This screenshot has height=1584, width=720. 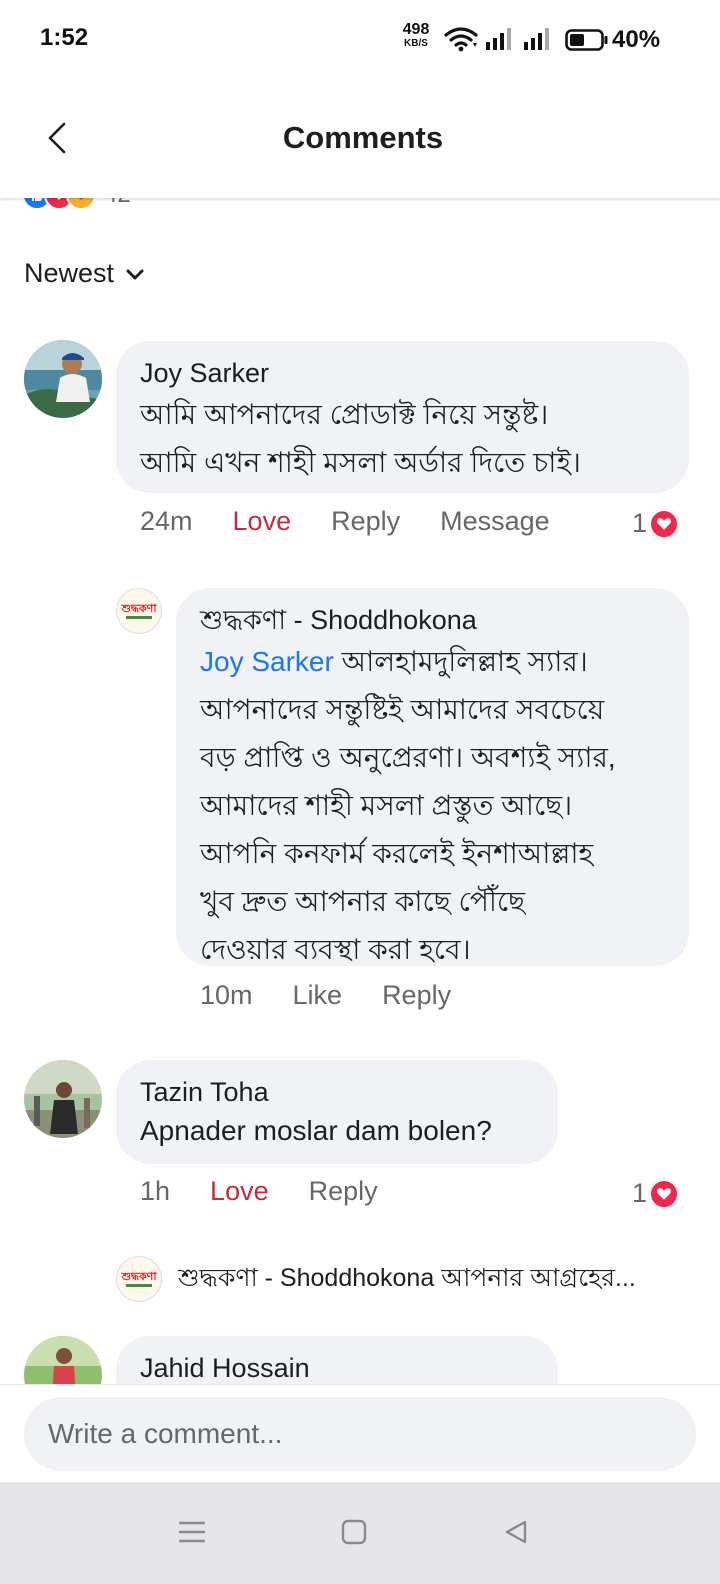 I want to click on network-speed: 498 KB/S, so click(x=416, y=35).